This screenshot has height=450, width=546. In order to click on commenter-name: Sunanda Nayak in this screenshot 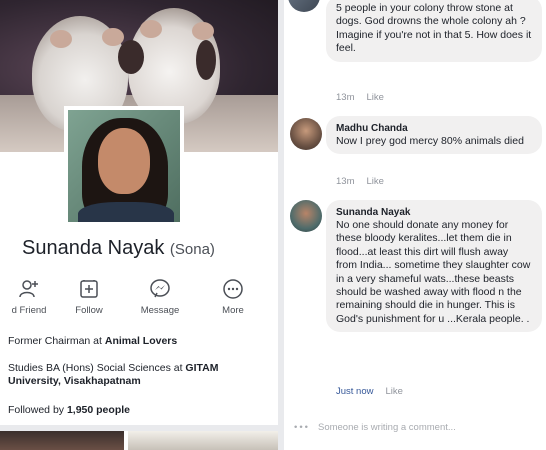, I will do `click(434, 212)`.